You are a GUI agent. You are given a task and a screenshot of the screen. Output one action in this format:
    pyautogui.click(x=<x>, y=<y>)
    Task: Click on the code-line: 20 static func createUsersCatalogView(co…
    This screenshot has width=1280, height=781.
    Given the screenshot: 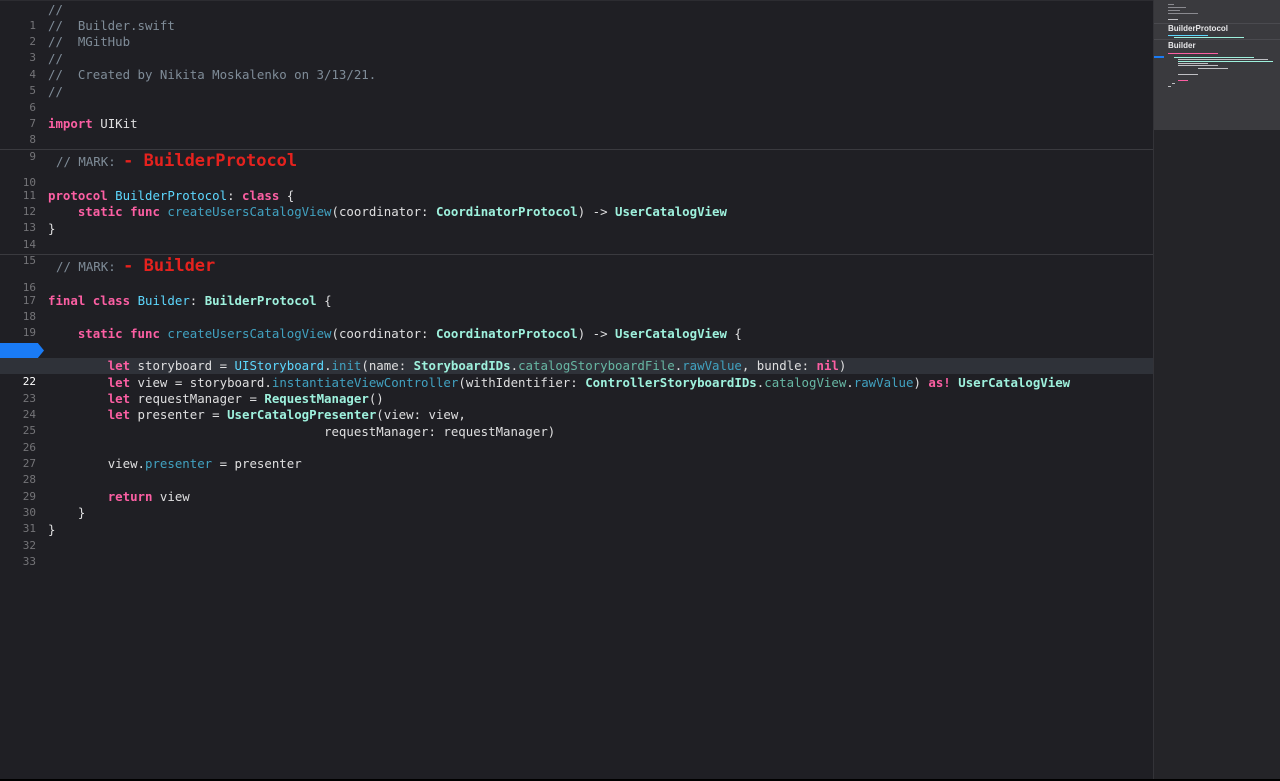 What is the action you would take?
    pyautogui.click(x=576, y=341)
    